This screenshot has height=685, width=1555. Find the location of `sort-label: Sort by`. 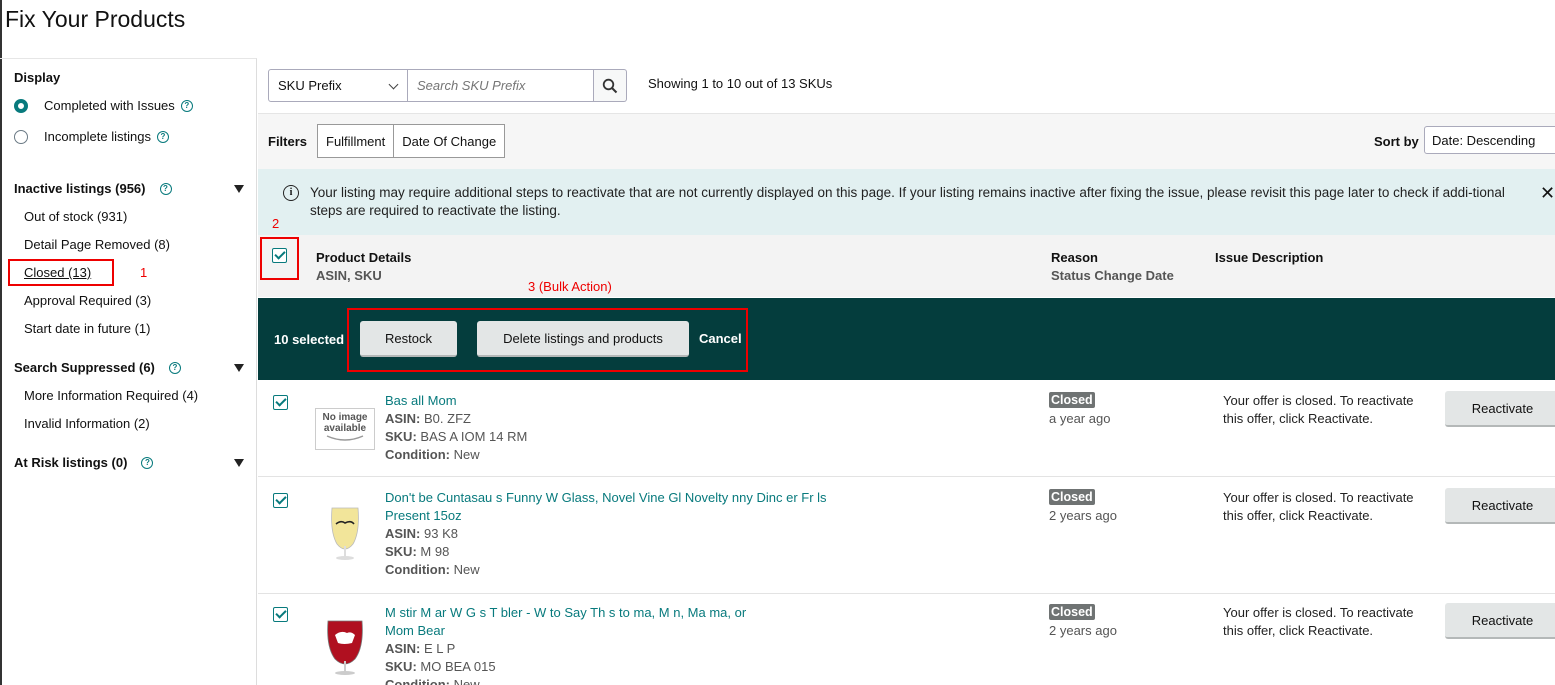

sort-label: Sort by is located at coordinates (1396, 141).